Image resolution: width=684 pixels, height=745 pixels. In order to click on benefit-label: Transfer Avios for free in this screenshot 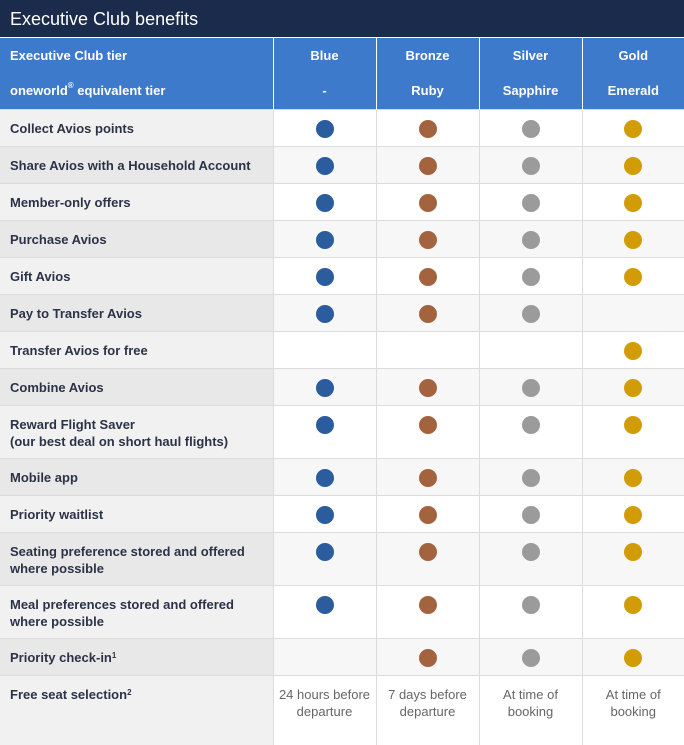, I will do `click(136, 349)`.